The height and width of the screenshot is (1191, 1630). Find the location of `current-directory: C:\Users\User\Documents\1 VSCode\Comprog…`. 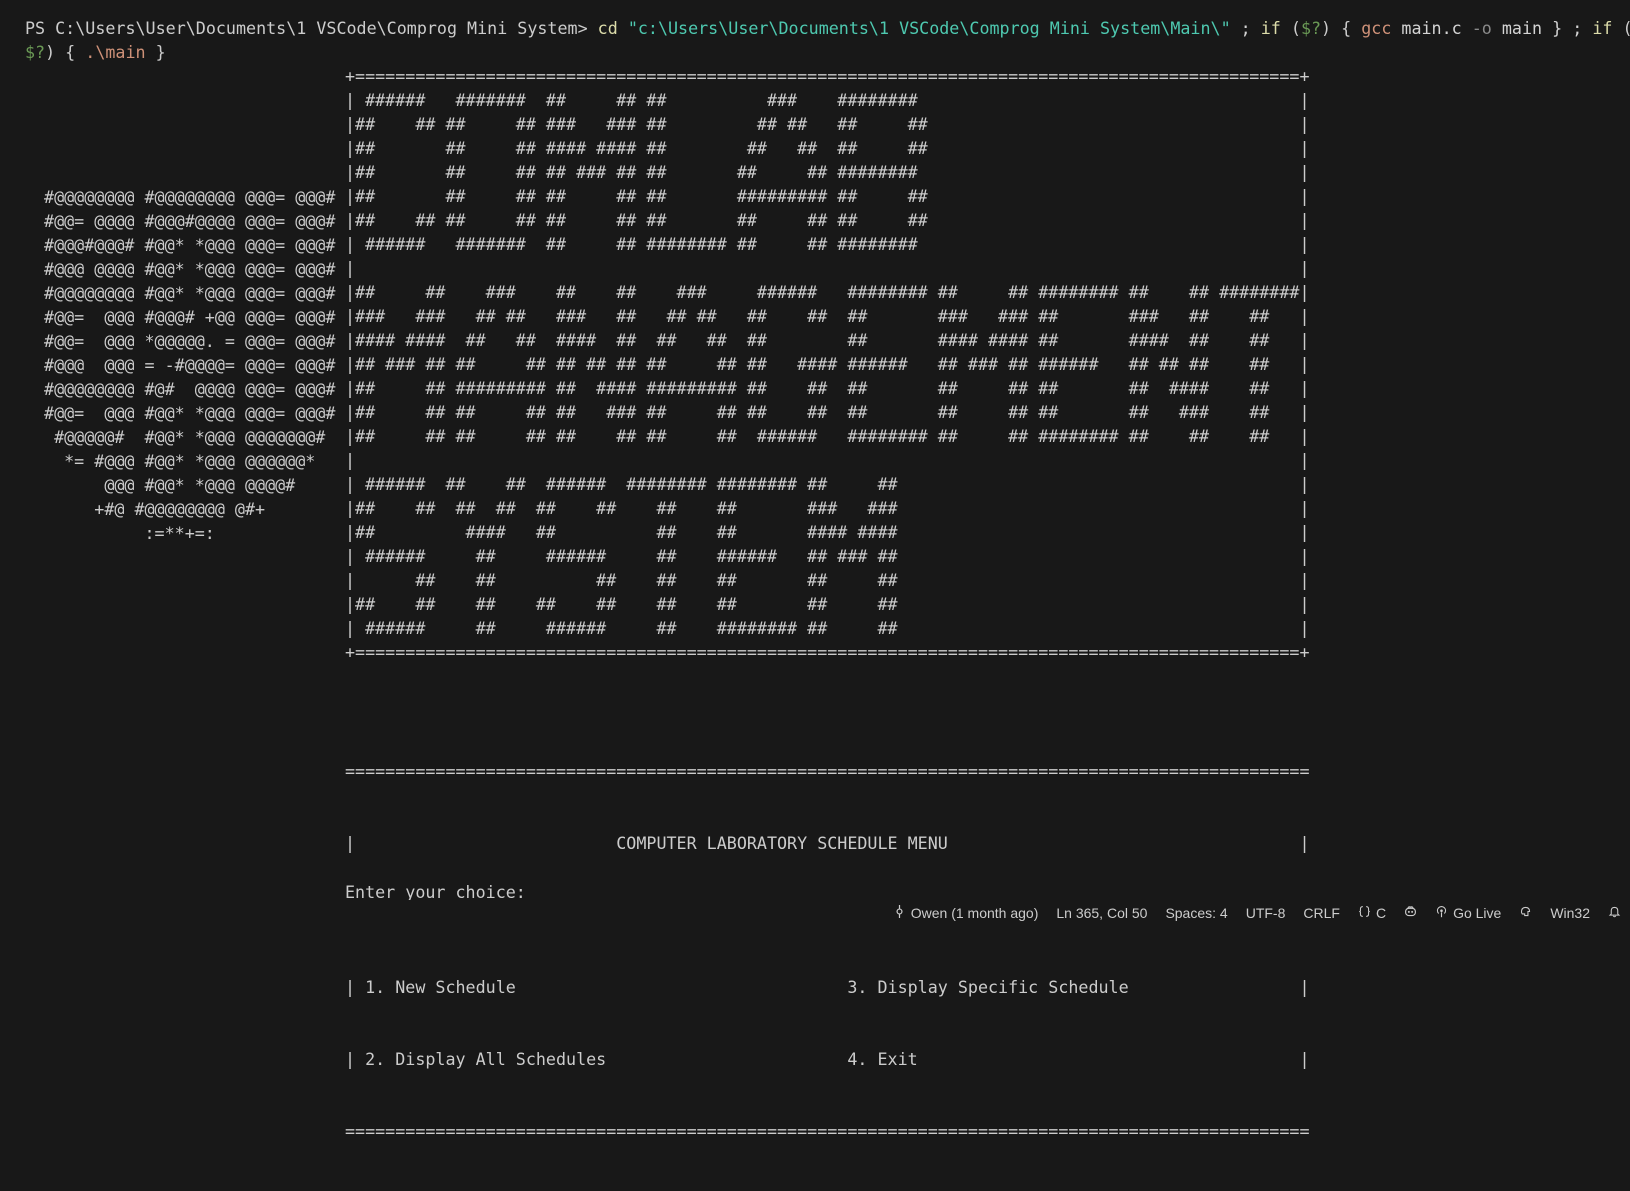

current-directory: C:\Users\User\Documents\1 VSCode\Comprog… is located at coordinates (321, 28).